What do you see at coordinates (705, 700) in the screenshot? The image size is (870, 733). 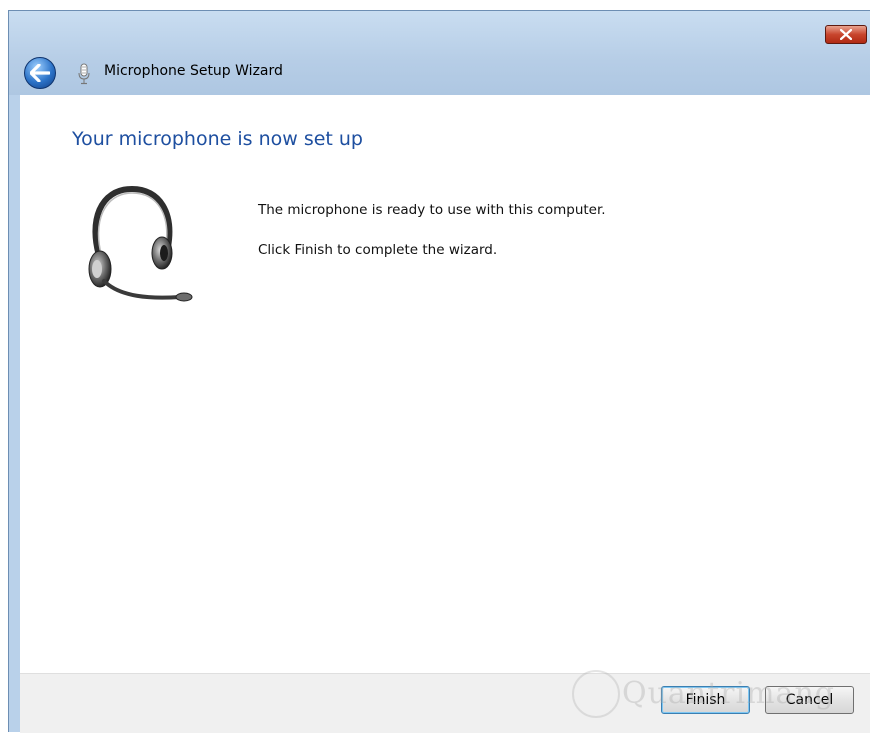 I see `finish-button: Finish` at bounding box center [705, 700].